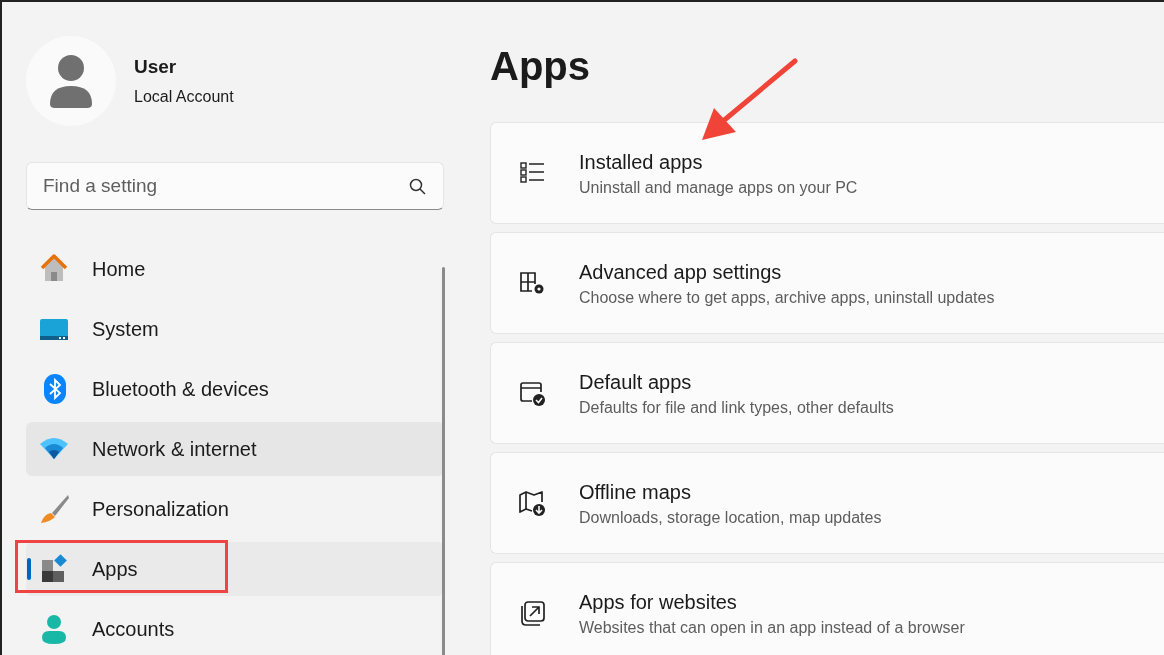  What do you see at coordinates (443, 461) in the screenshot?
I see `scrollbar` at bounding box center [443, 461].